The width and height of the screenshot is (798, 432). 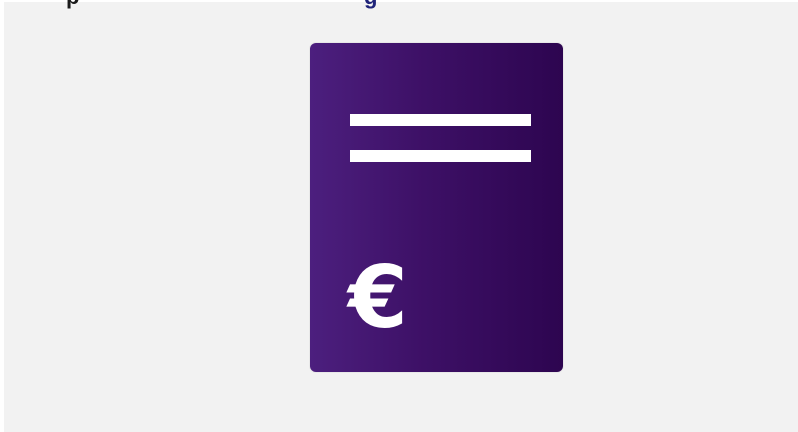 I want to click on cropped-heading-text: p, so click(x=72, y=4).